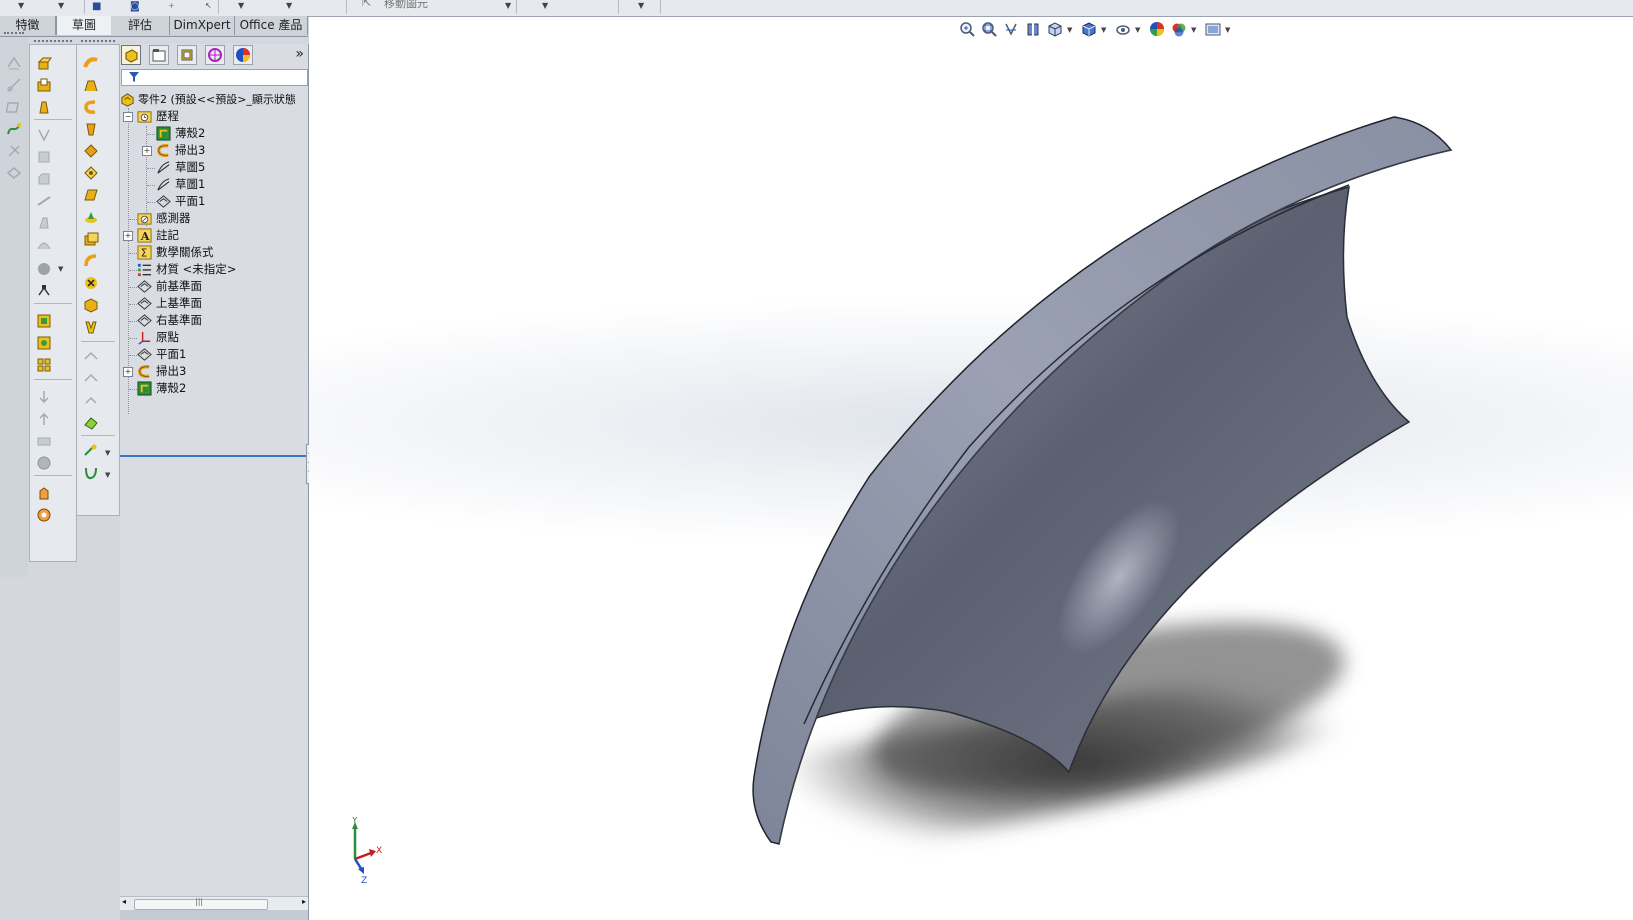 Image resolution: width=1633 pixels, height=920 pixels. I want to click on reference-geometry-icon, so click(91, 357).